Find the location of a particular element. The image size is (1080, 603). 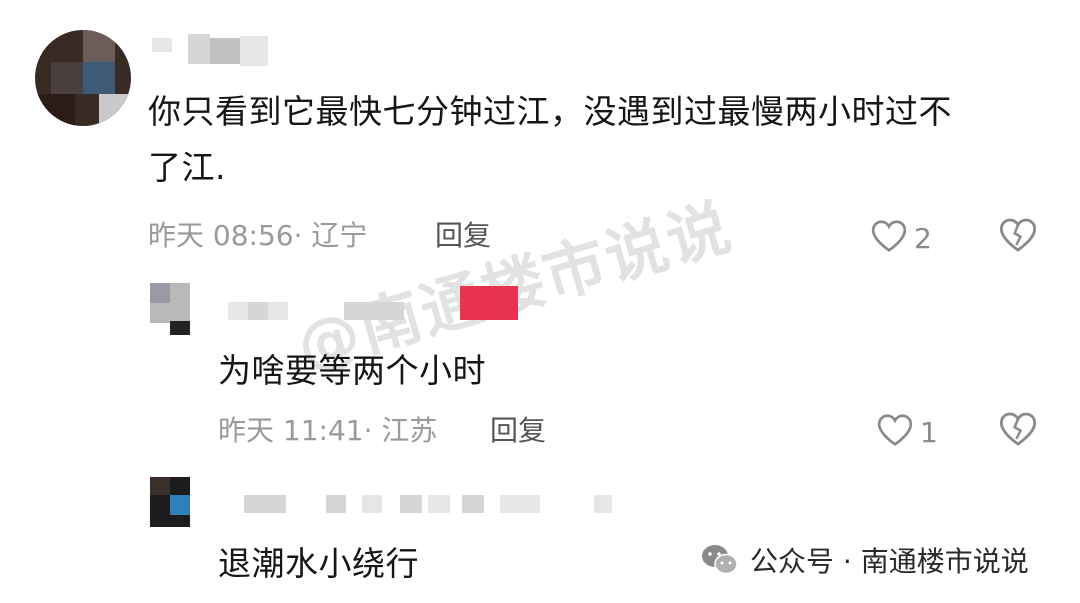

comment-text: 退潮水小绕行 is located at coordinates (318, 563).